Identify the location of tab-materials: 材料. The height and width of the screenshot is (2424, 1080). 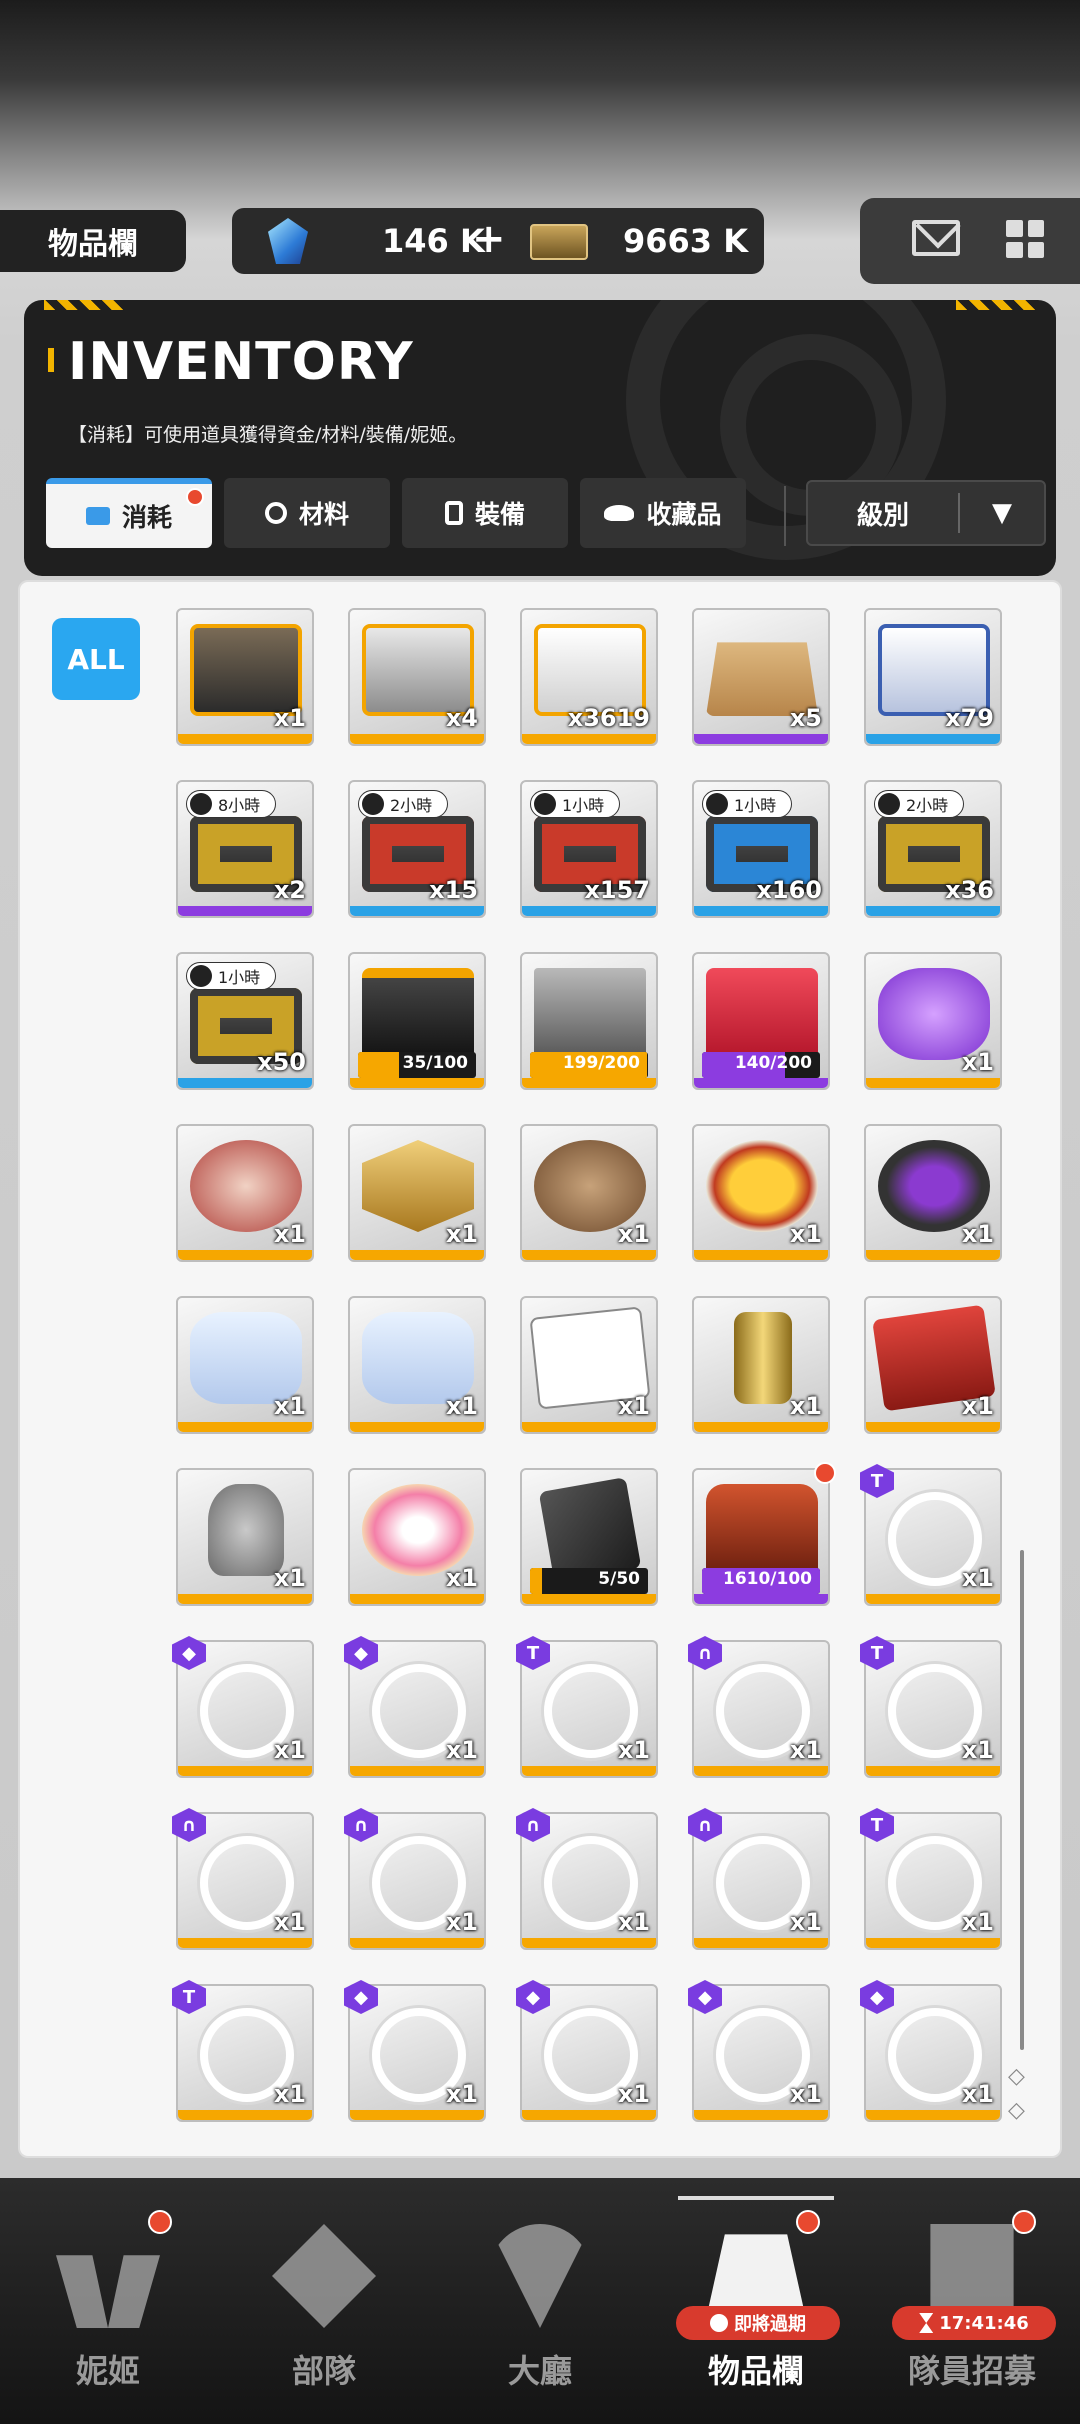
(307, 513).